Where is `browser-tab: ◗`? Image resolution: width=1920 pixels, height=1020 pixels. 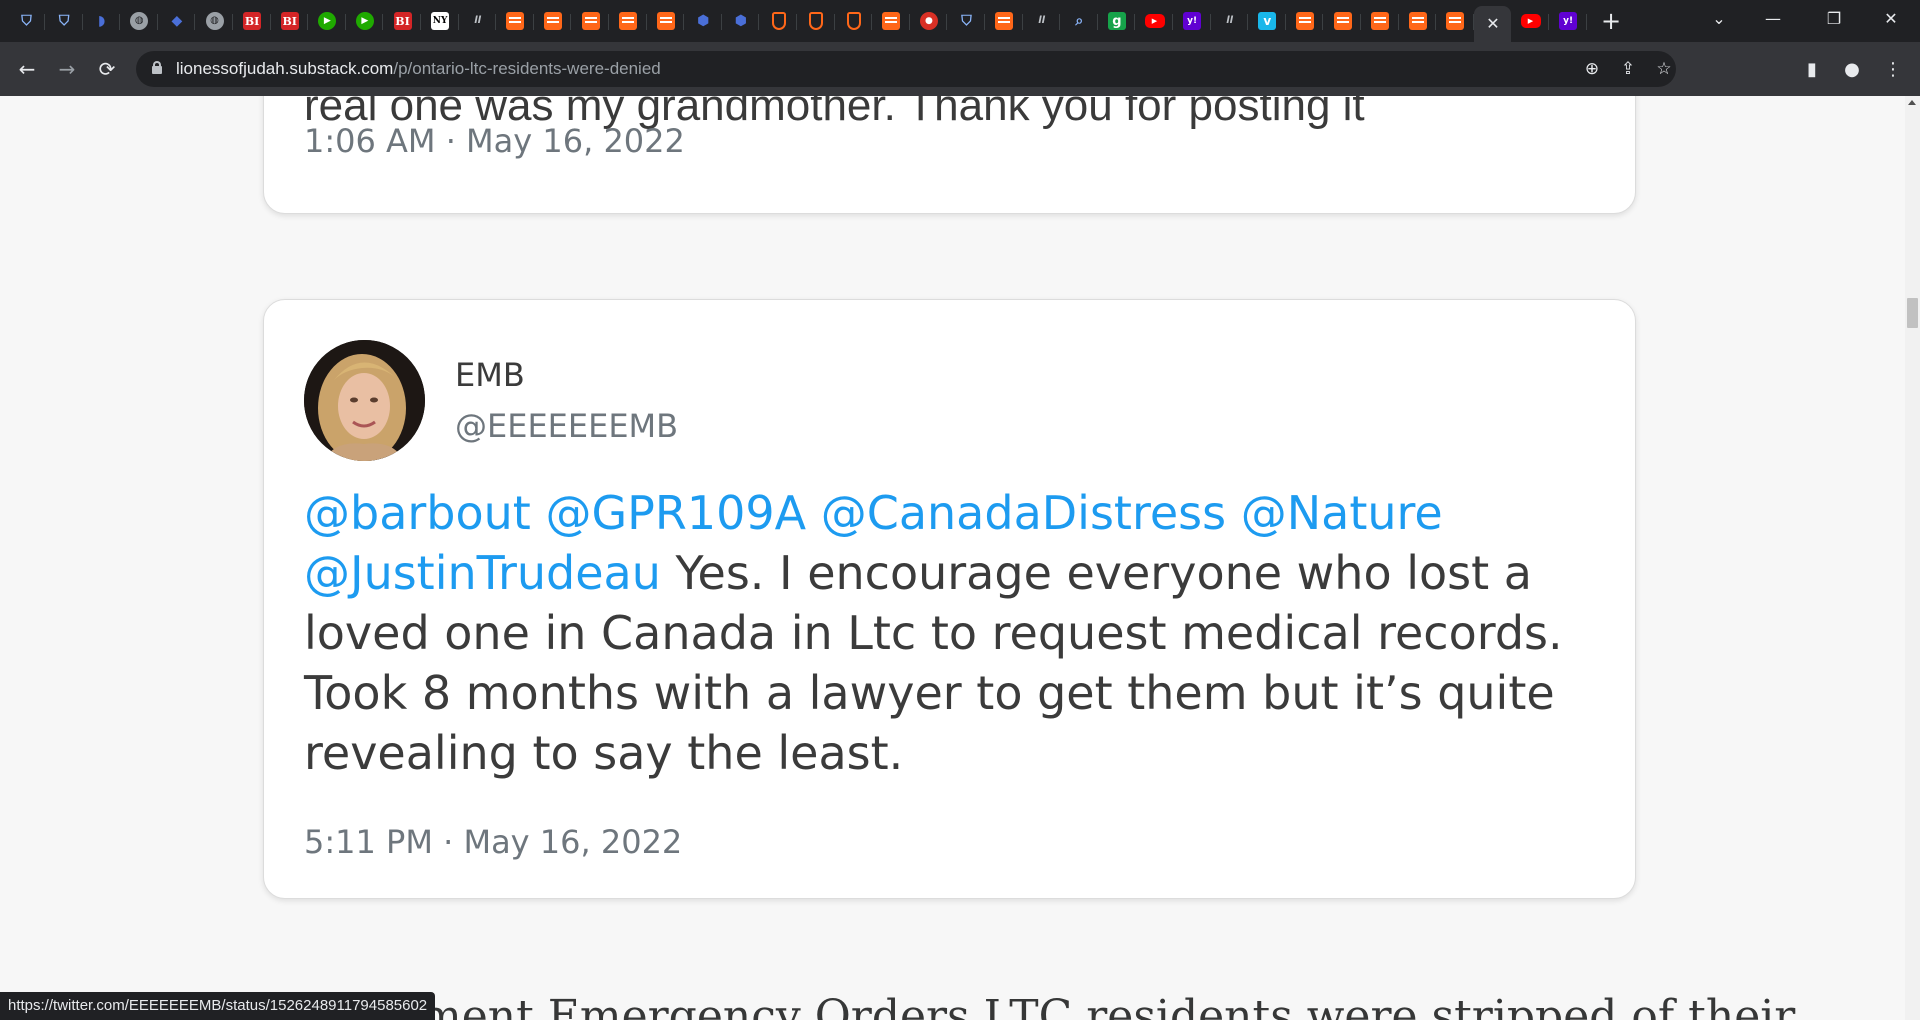
browser-tab: ◗ is located at coordinates (102, 21).